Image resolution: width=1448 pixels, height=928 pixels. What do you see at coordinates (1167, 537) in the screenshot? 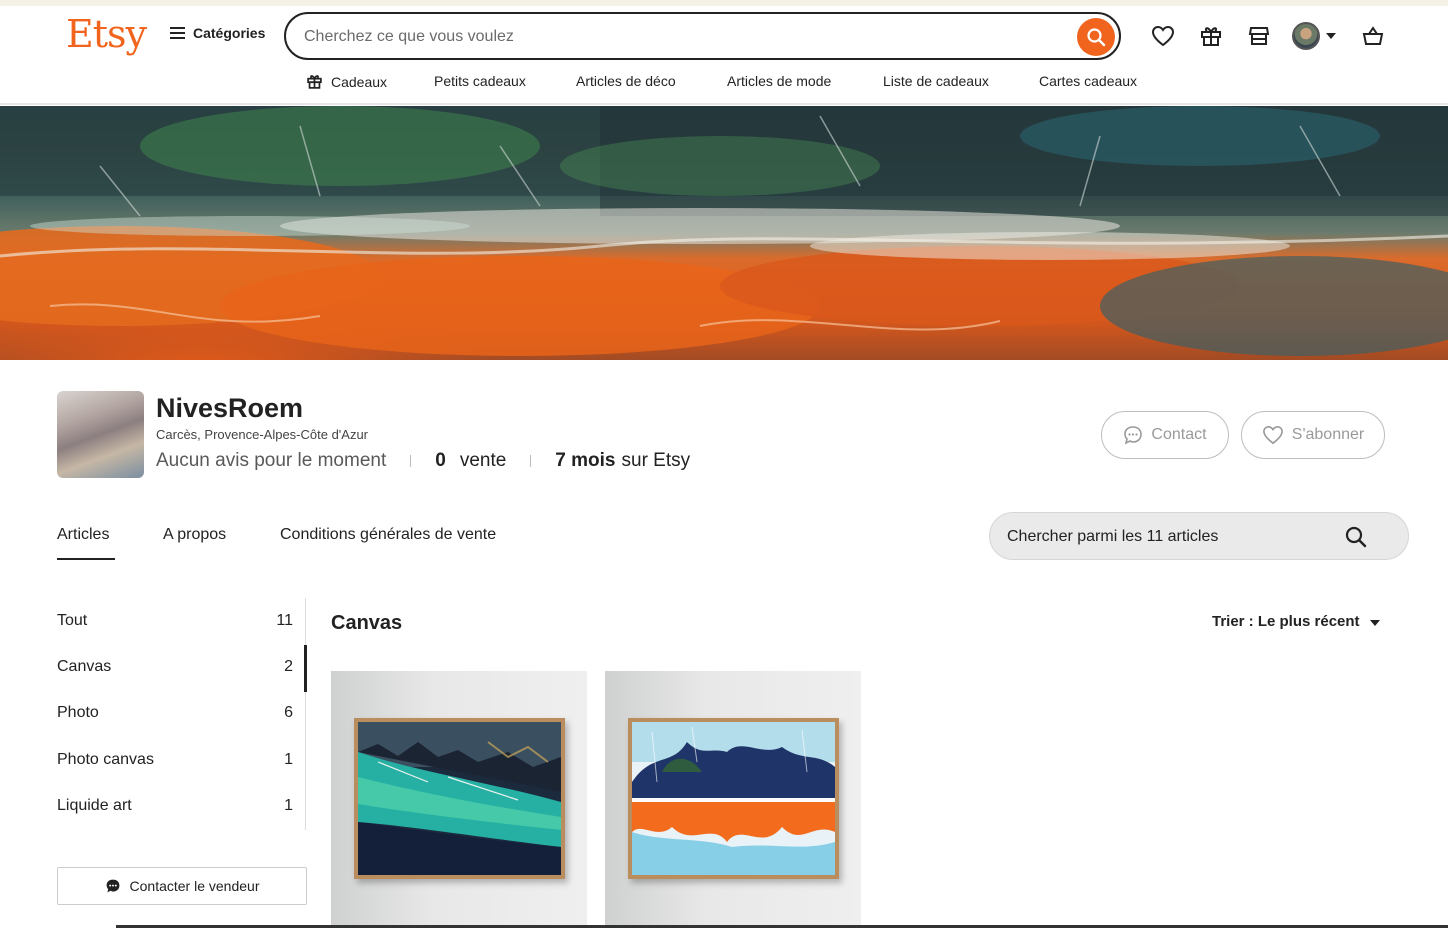
I see `shop-search-input` at bounding box center [1167, 537].